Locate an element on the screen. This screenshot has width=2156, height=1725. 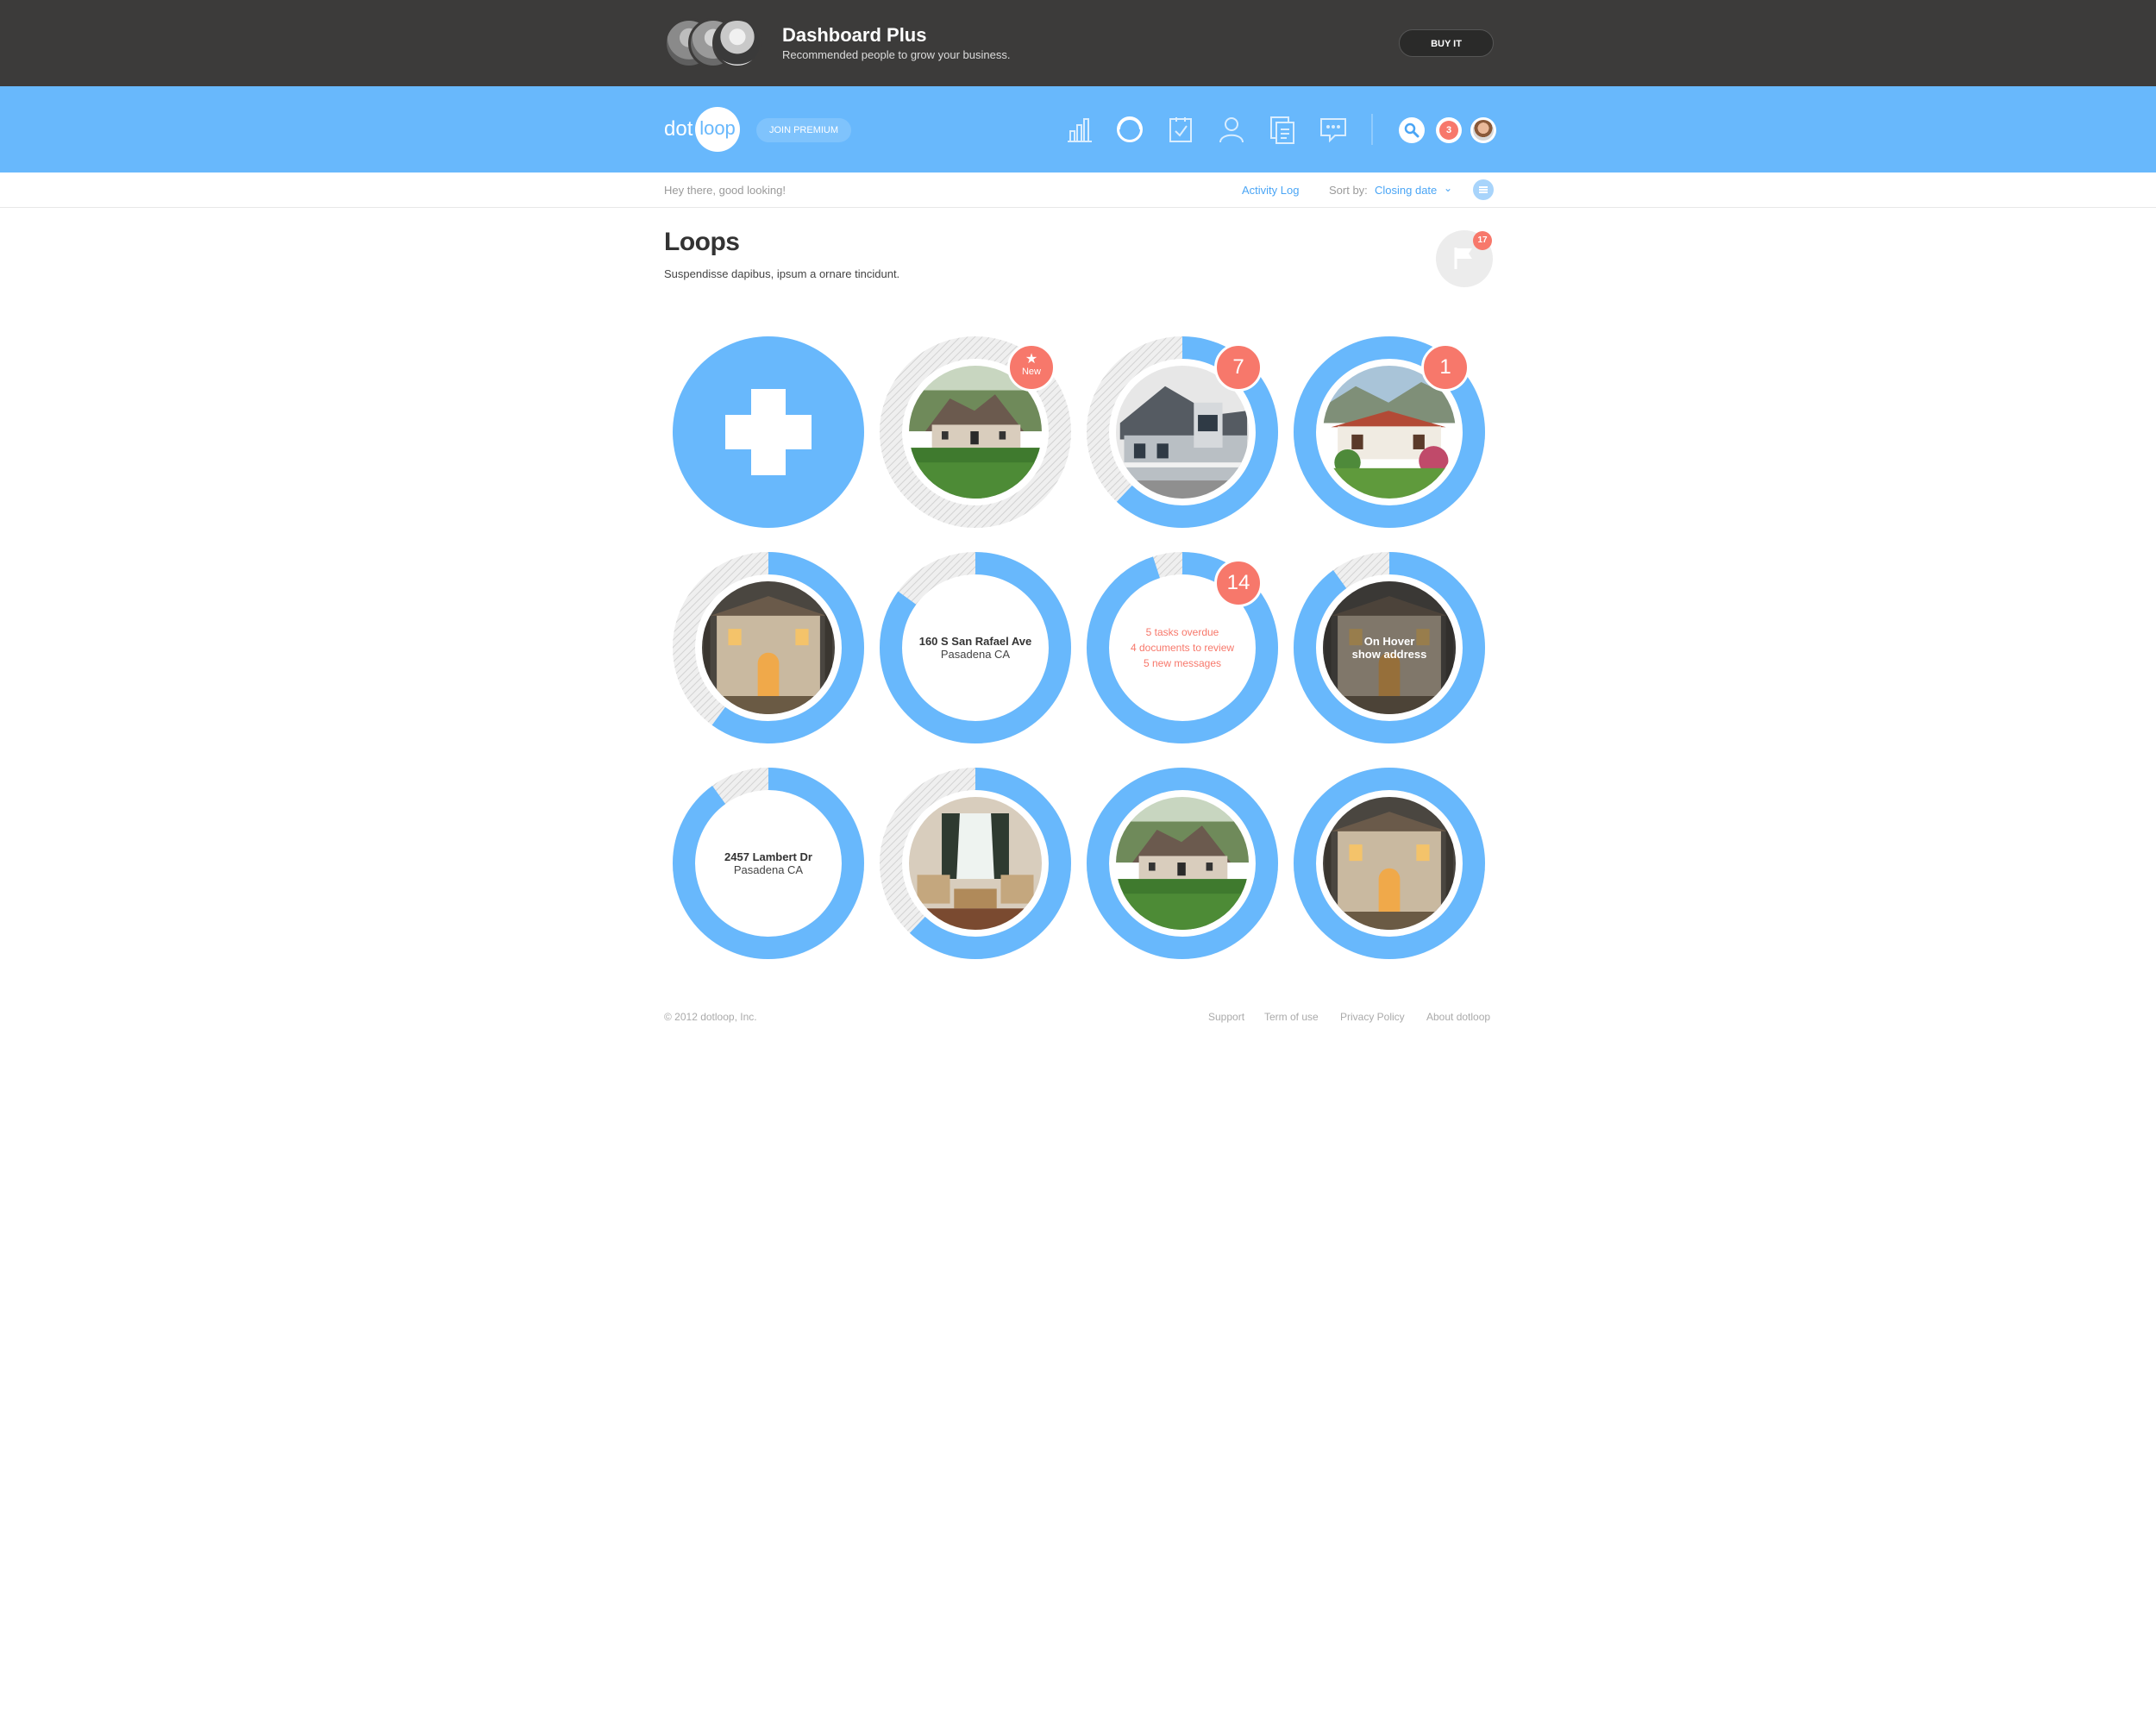
activity-log-link: Activity Log is located at coordinates (1270, 191).